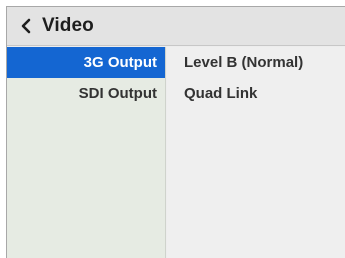  I want to click on setting-3g-output-label: 3G Output, so click(86, 62).